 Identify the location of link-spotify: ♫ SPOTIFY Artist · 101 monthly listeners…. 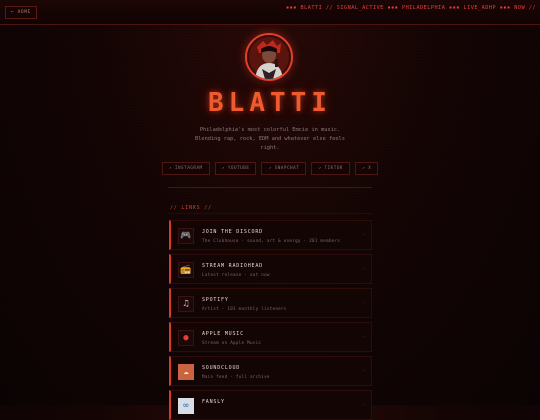
(270, 303).